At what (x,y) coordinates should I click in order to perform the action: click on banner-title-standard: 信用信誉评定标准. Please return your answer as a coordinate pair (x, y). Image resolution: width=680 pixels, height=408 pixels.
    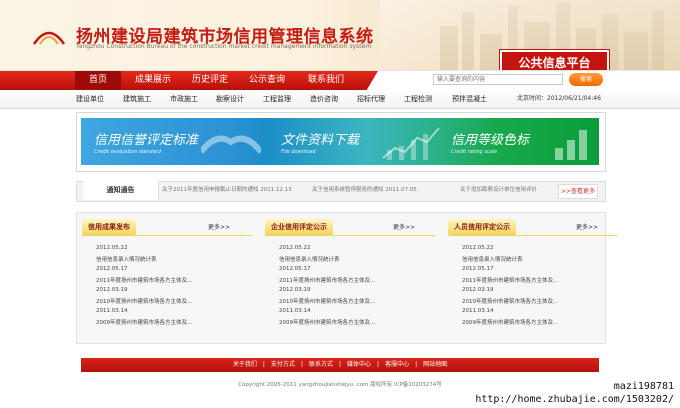
    Looking at the image, I should click on (146, 138).